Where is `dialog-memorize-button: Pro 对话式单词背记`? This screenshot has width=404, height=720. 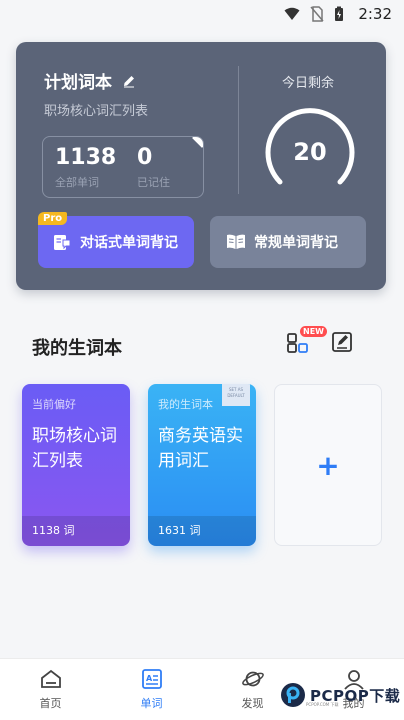
dialog-memorize-button: Pro 对话式单词背记 is located at coordinates (116, 240).